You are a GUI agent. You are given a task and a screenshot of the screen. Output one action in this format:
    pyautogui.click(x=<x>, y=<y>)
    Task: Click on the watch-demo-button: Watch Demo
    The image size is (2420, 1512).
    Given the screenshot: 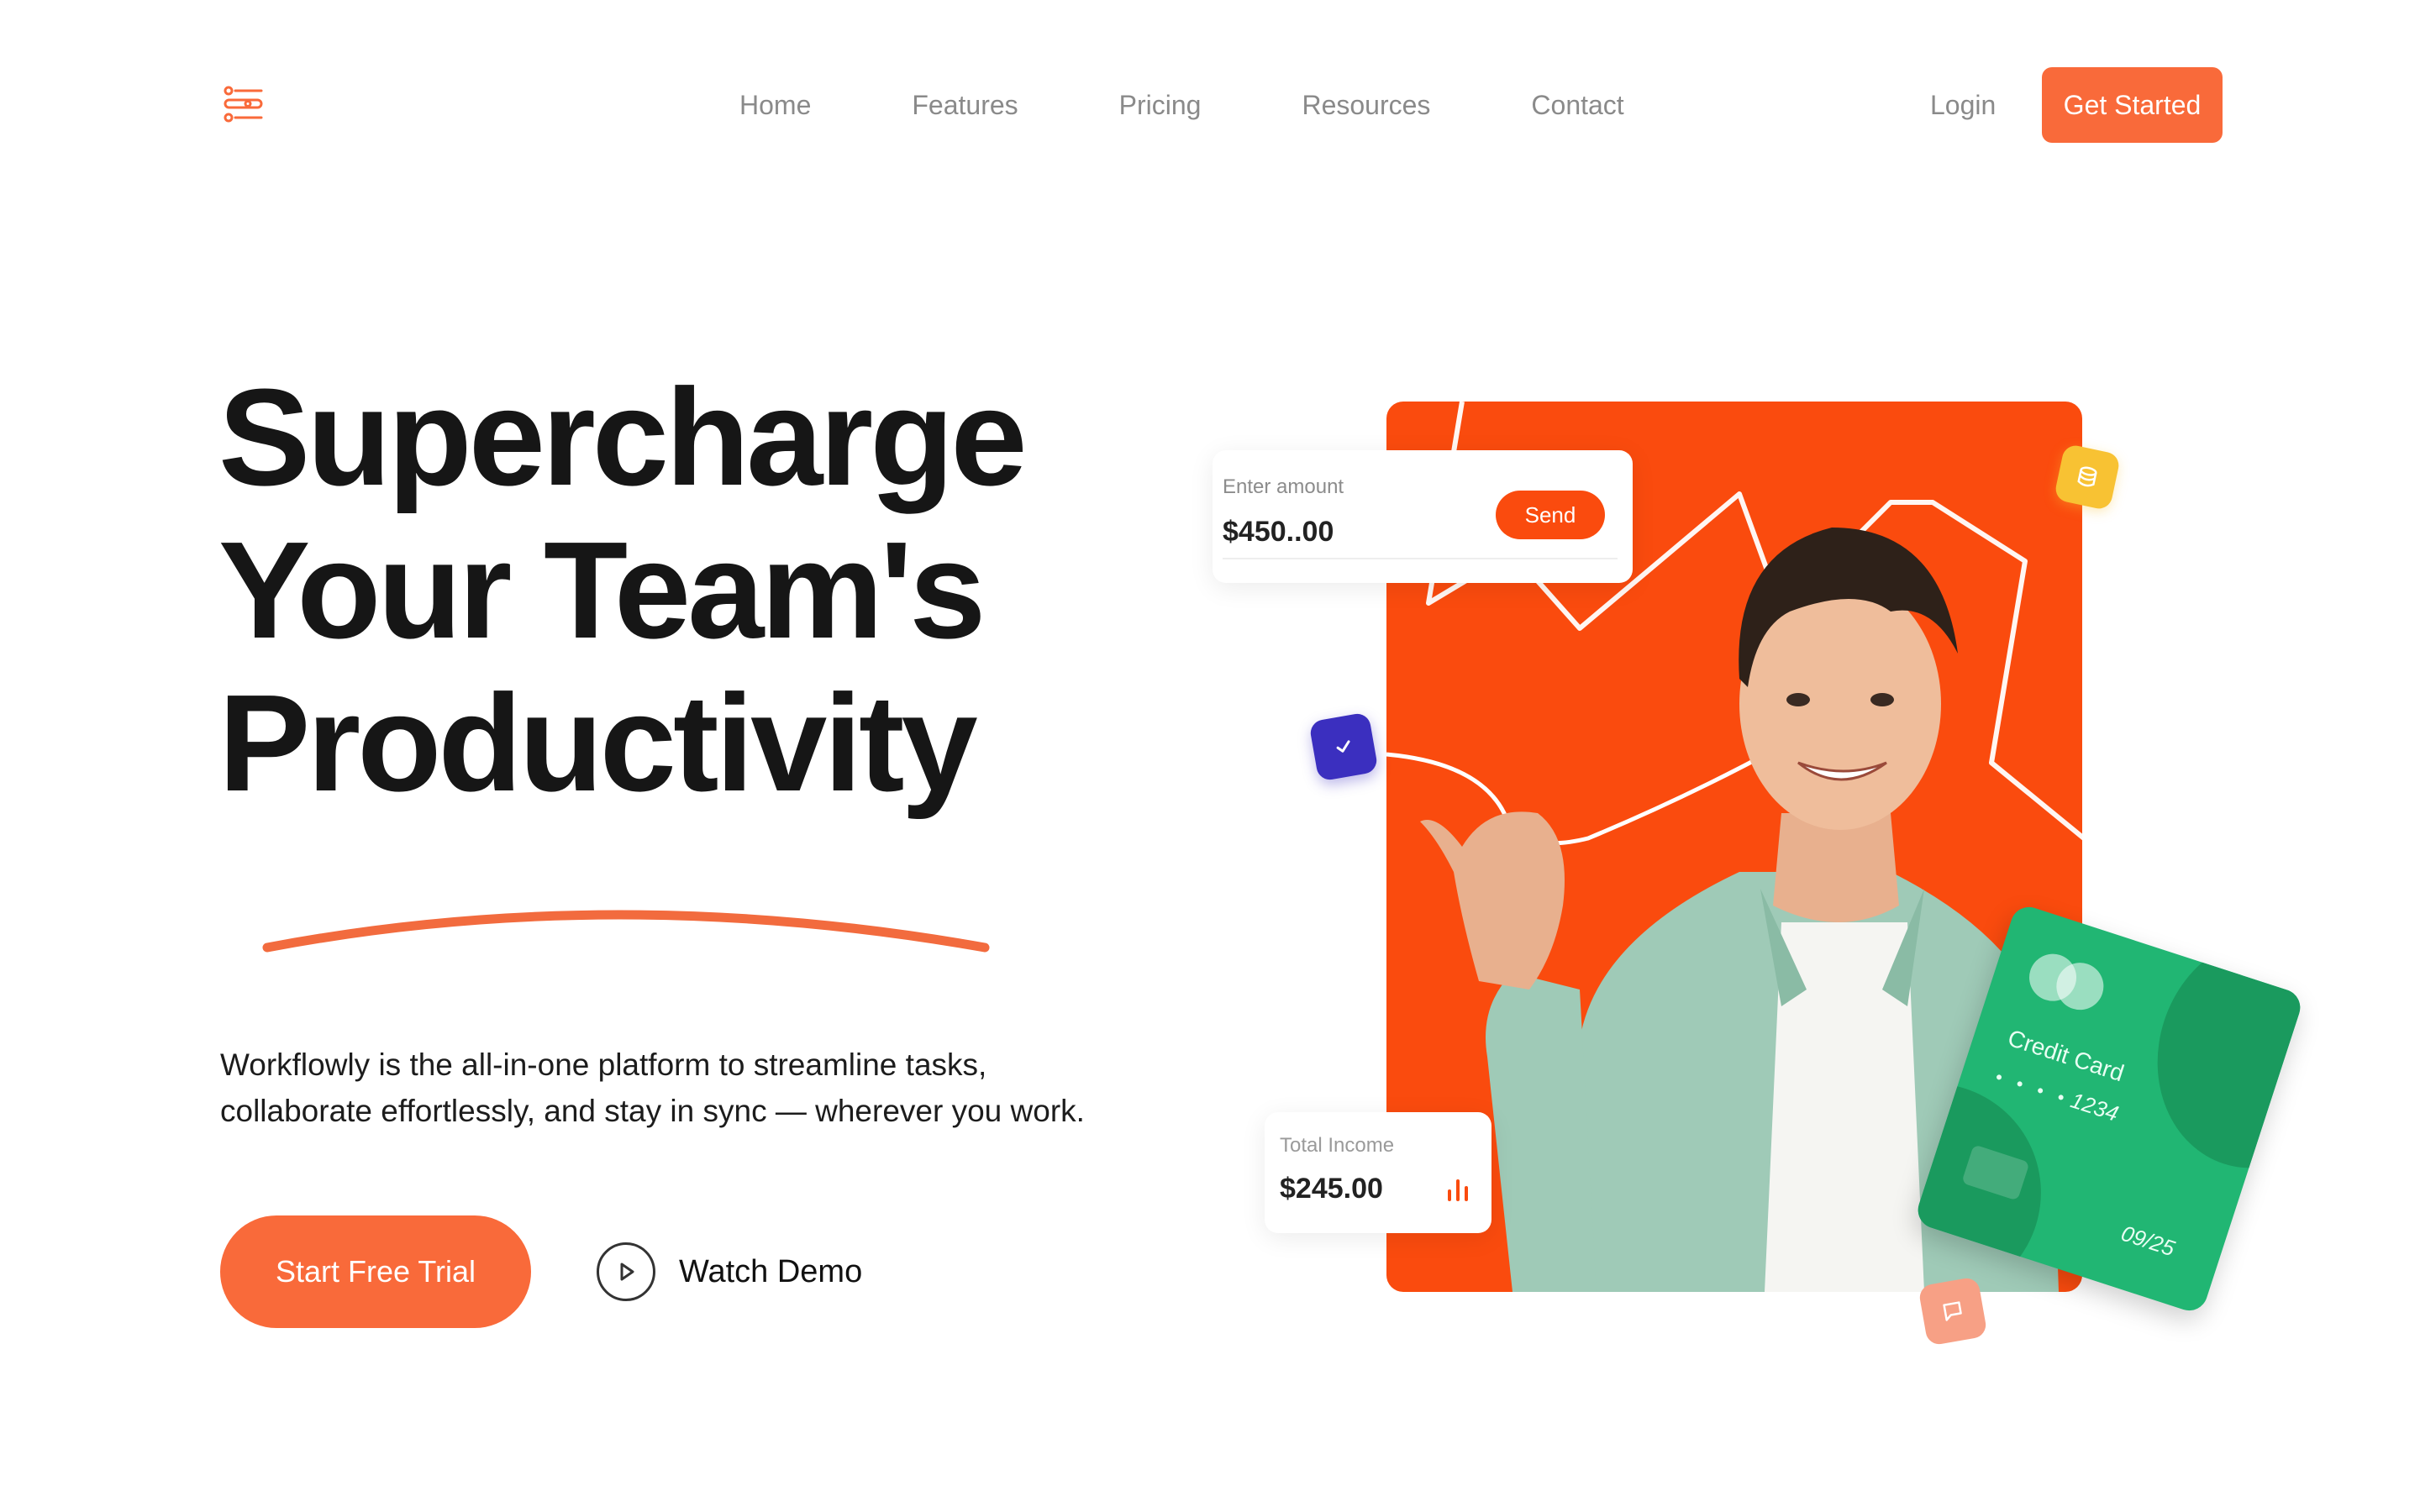 What is the action you would take?
    pyautogui.click(x=729, y=1271)
    